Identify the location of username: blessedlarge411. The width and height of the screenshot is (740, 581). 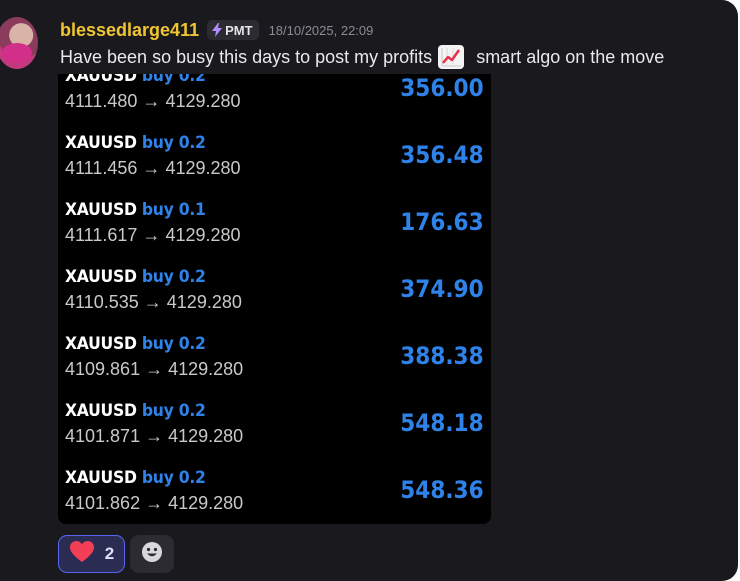
(129, 30).